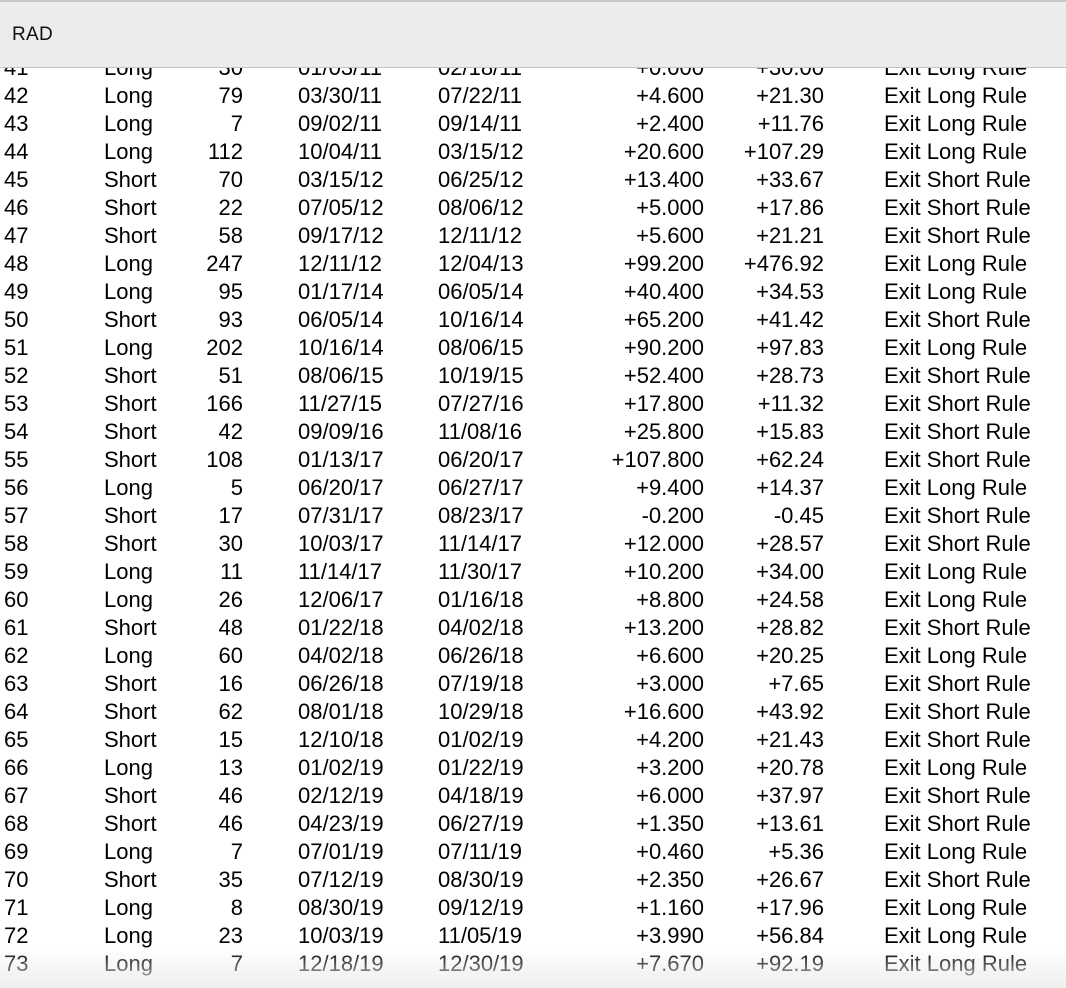  Describe the element at coordinates (341, 935) in the screenshot. I see `trade-entry-date-cell: 10/03/19` at that location.